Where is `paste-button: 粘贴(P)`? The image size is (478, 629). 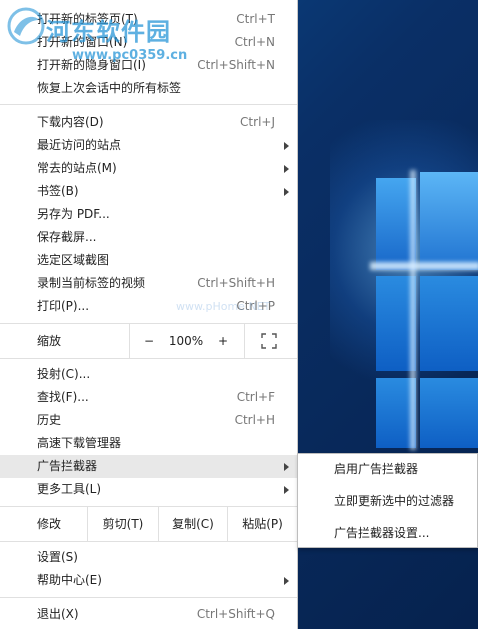 paste-button: 粘贴(P) is located at coordinates (262, 524).